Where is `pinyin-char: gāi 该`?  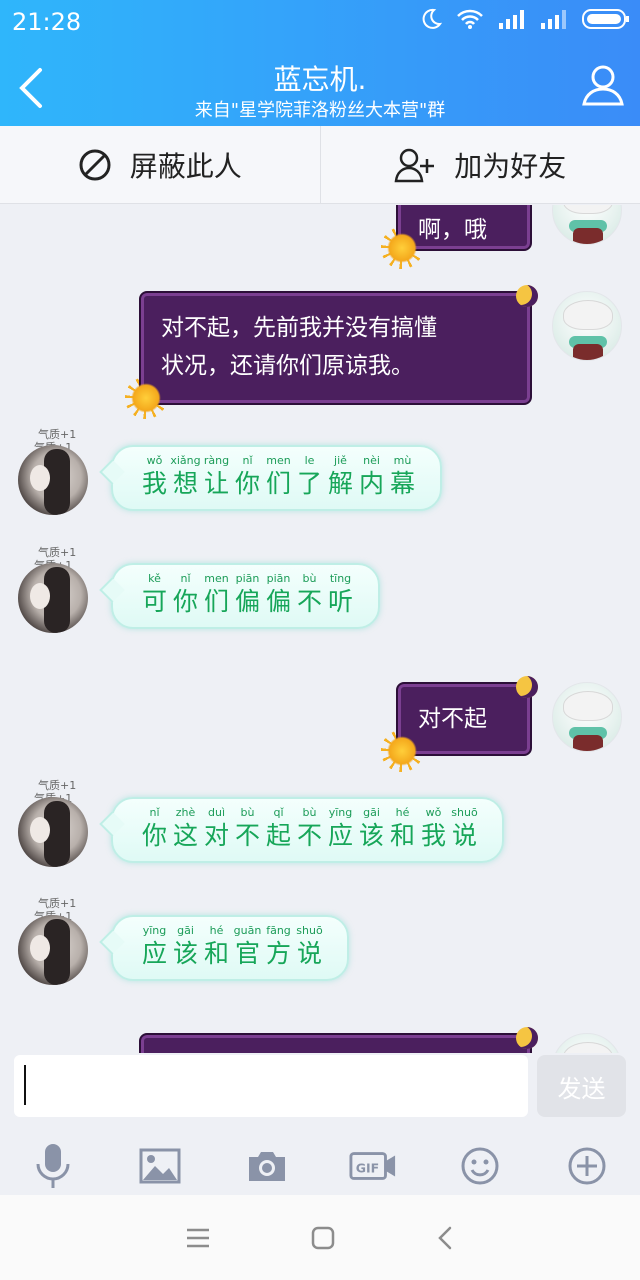 pinyin-char: gāi 该 is located at coordinates (185, 946).